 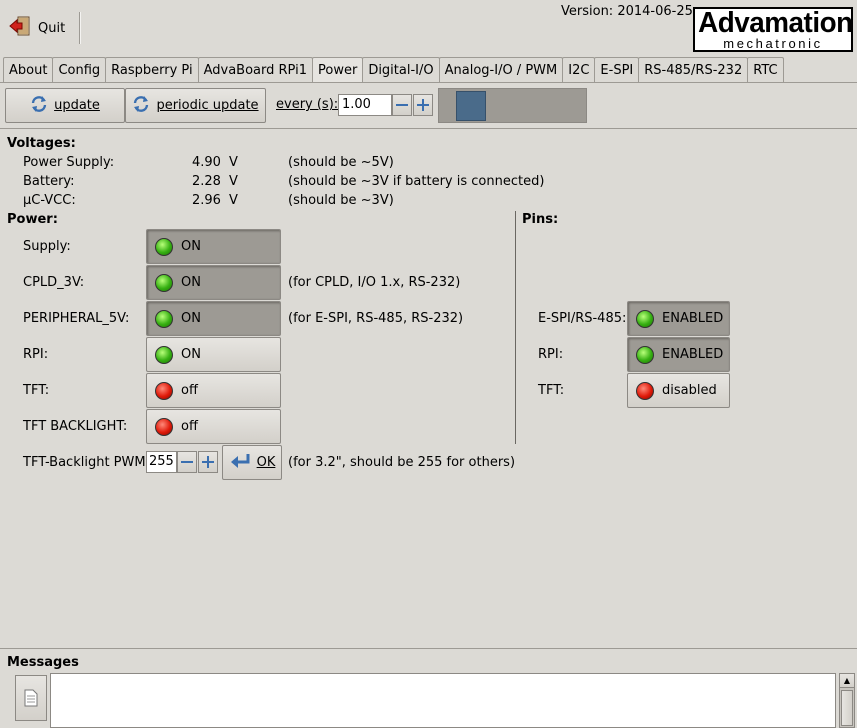 What do you see at coordinates (79, 69) in the screenshot?
I see `tab-config: Config` at bounding box center [79, 69].